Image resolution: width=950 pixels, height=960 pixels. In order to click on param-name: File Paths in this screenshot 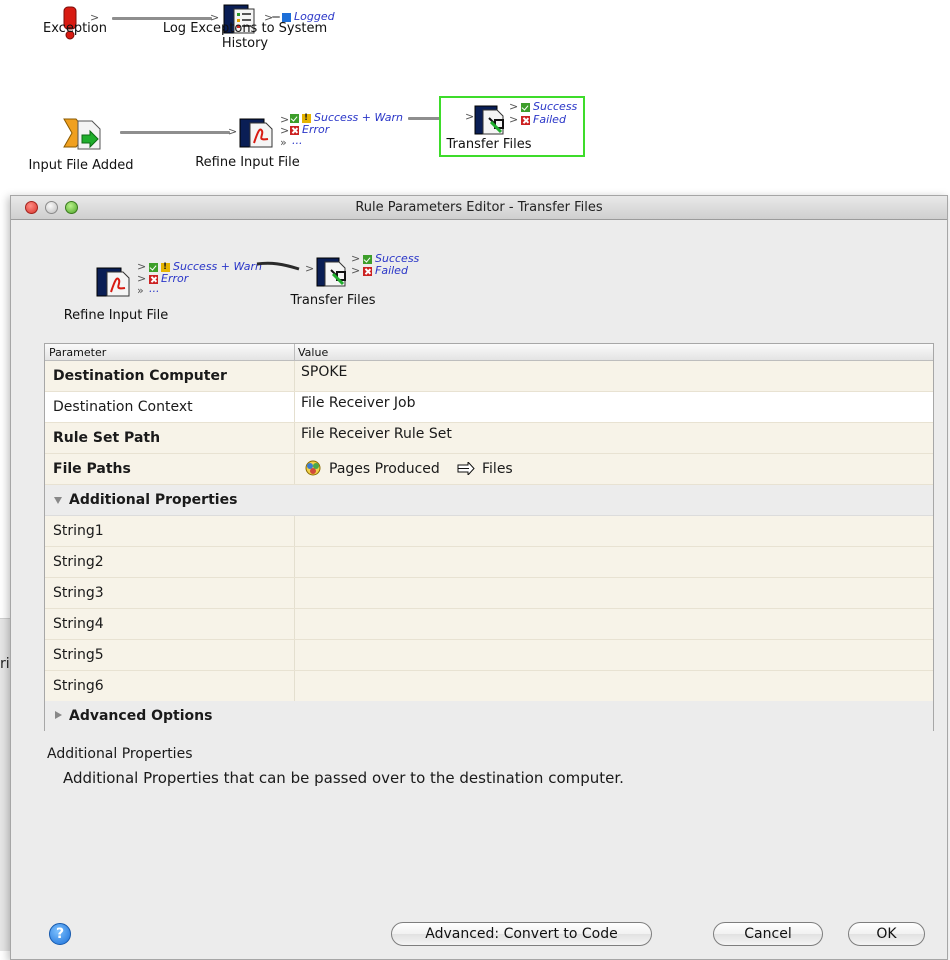, I will do `click(92, 469)`.